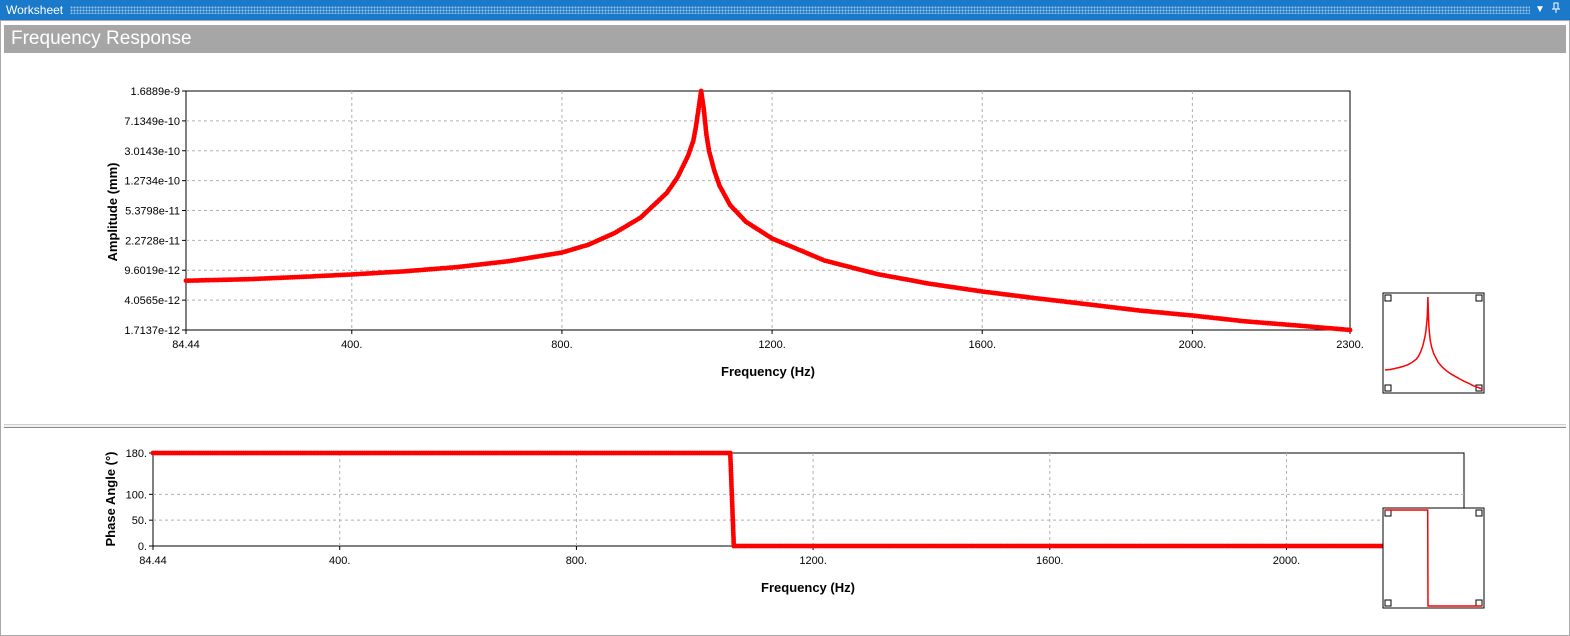 This screenshot has height=636, width=1570. I want to click on x-tick-label: 400., so click(339, 561).